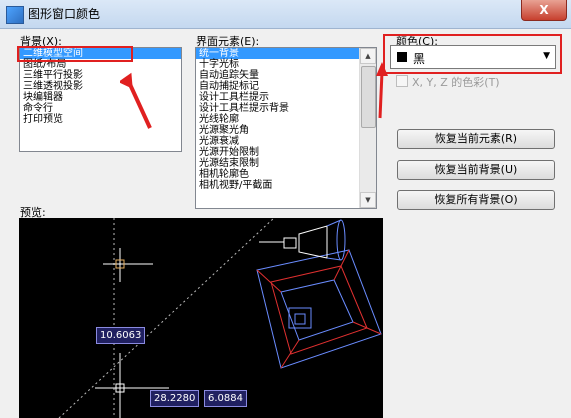  I want to click on dimension-vertical: 10.6063, so click(121, 335).